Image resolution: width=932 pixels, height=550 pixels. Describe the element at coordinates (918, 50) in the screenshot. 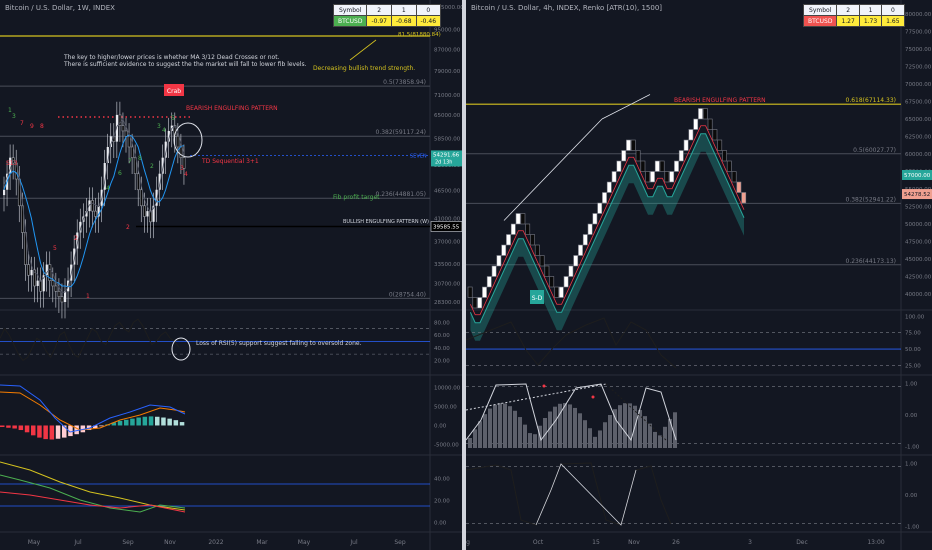

I see `y-tick-label: 75000.00` at that location.